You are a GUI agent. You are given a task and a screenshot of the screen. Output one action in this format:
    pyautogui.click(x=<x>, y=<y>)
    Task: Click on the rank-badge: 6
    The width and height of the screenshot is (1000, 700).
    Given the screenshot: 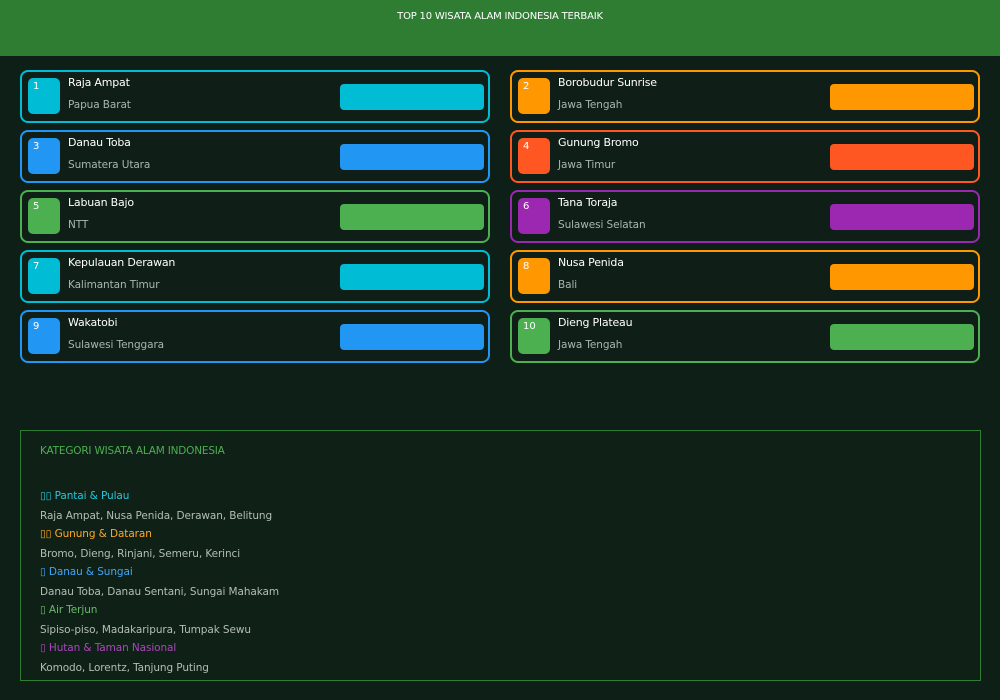 What is the action you would take?
    pyautogui.click(x=534, y=216)
    